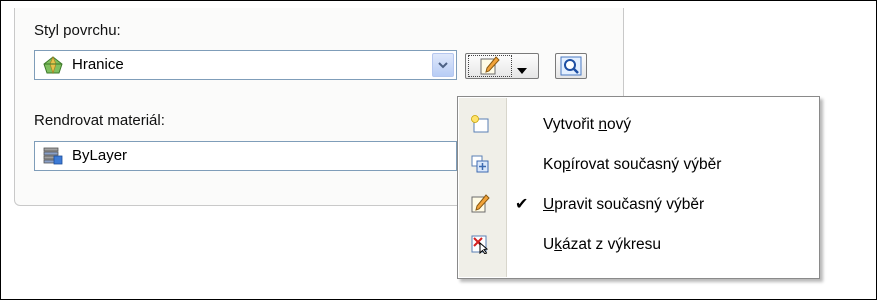 The height and width of the screenshot is (300, 877). What do you see at coordinates (100, 155) in the screenshot?
I see `render-material-value: ByLayer` at bounding box center [100, 155].